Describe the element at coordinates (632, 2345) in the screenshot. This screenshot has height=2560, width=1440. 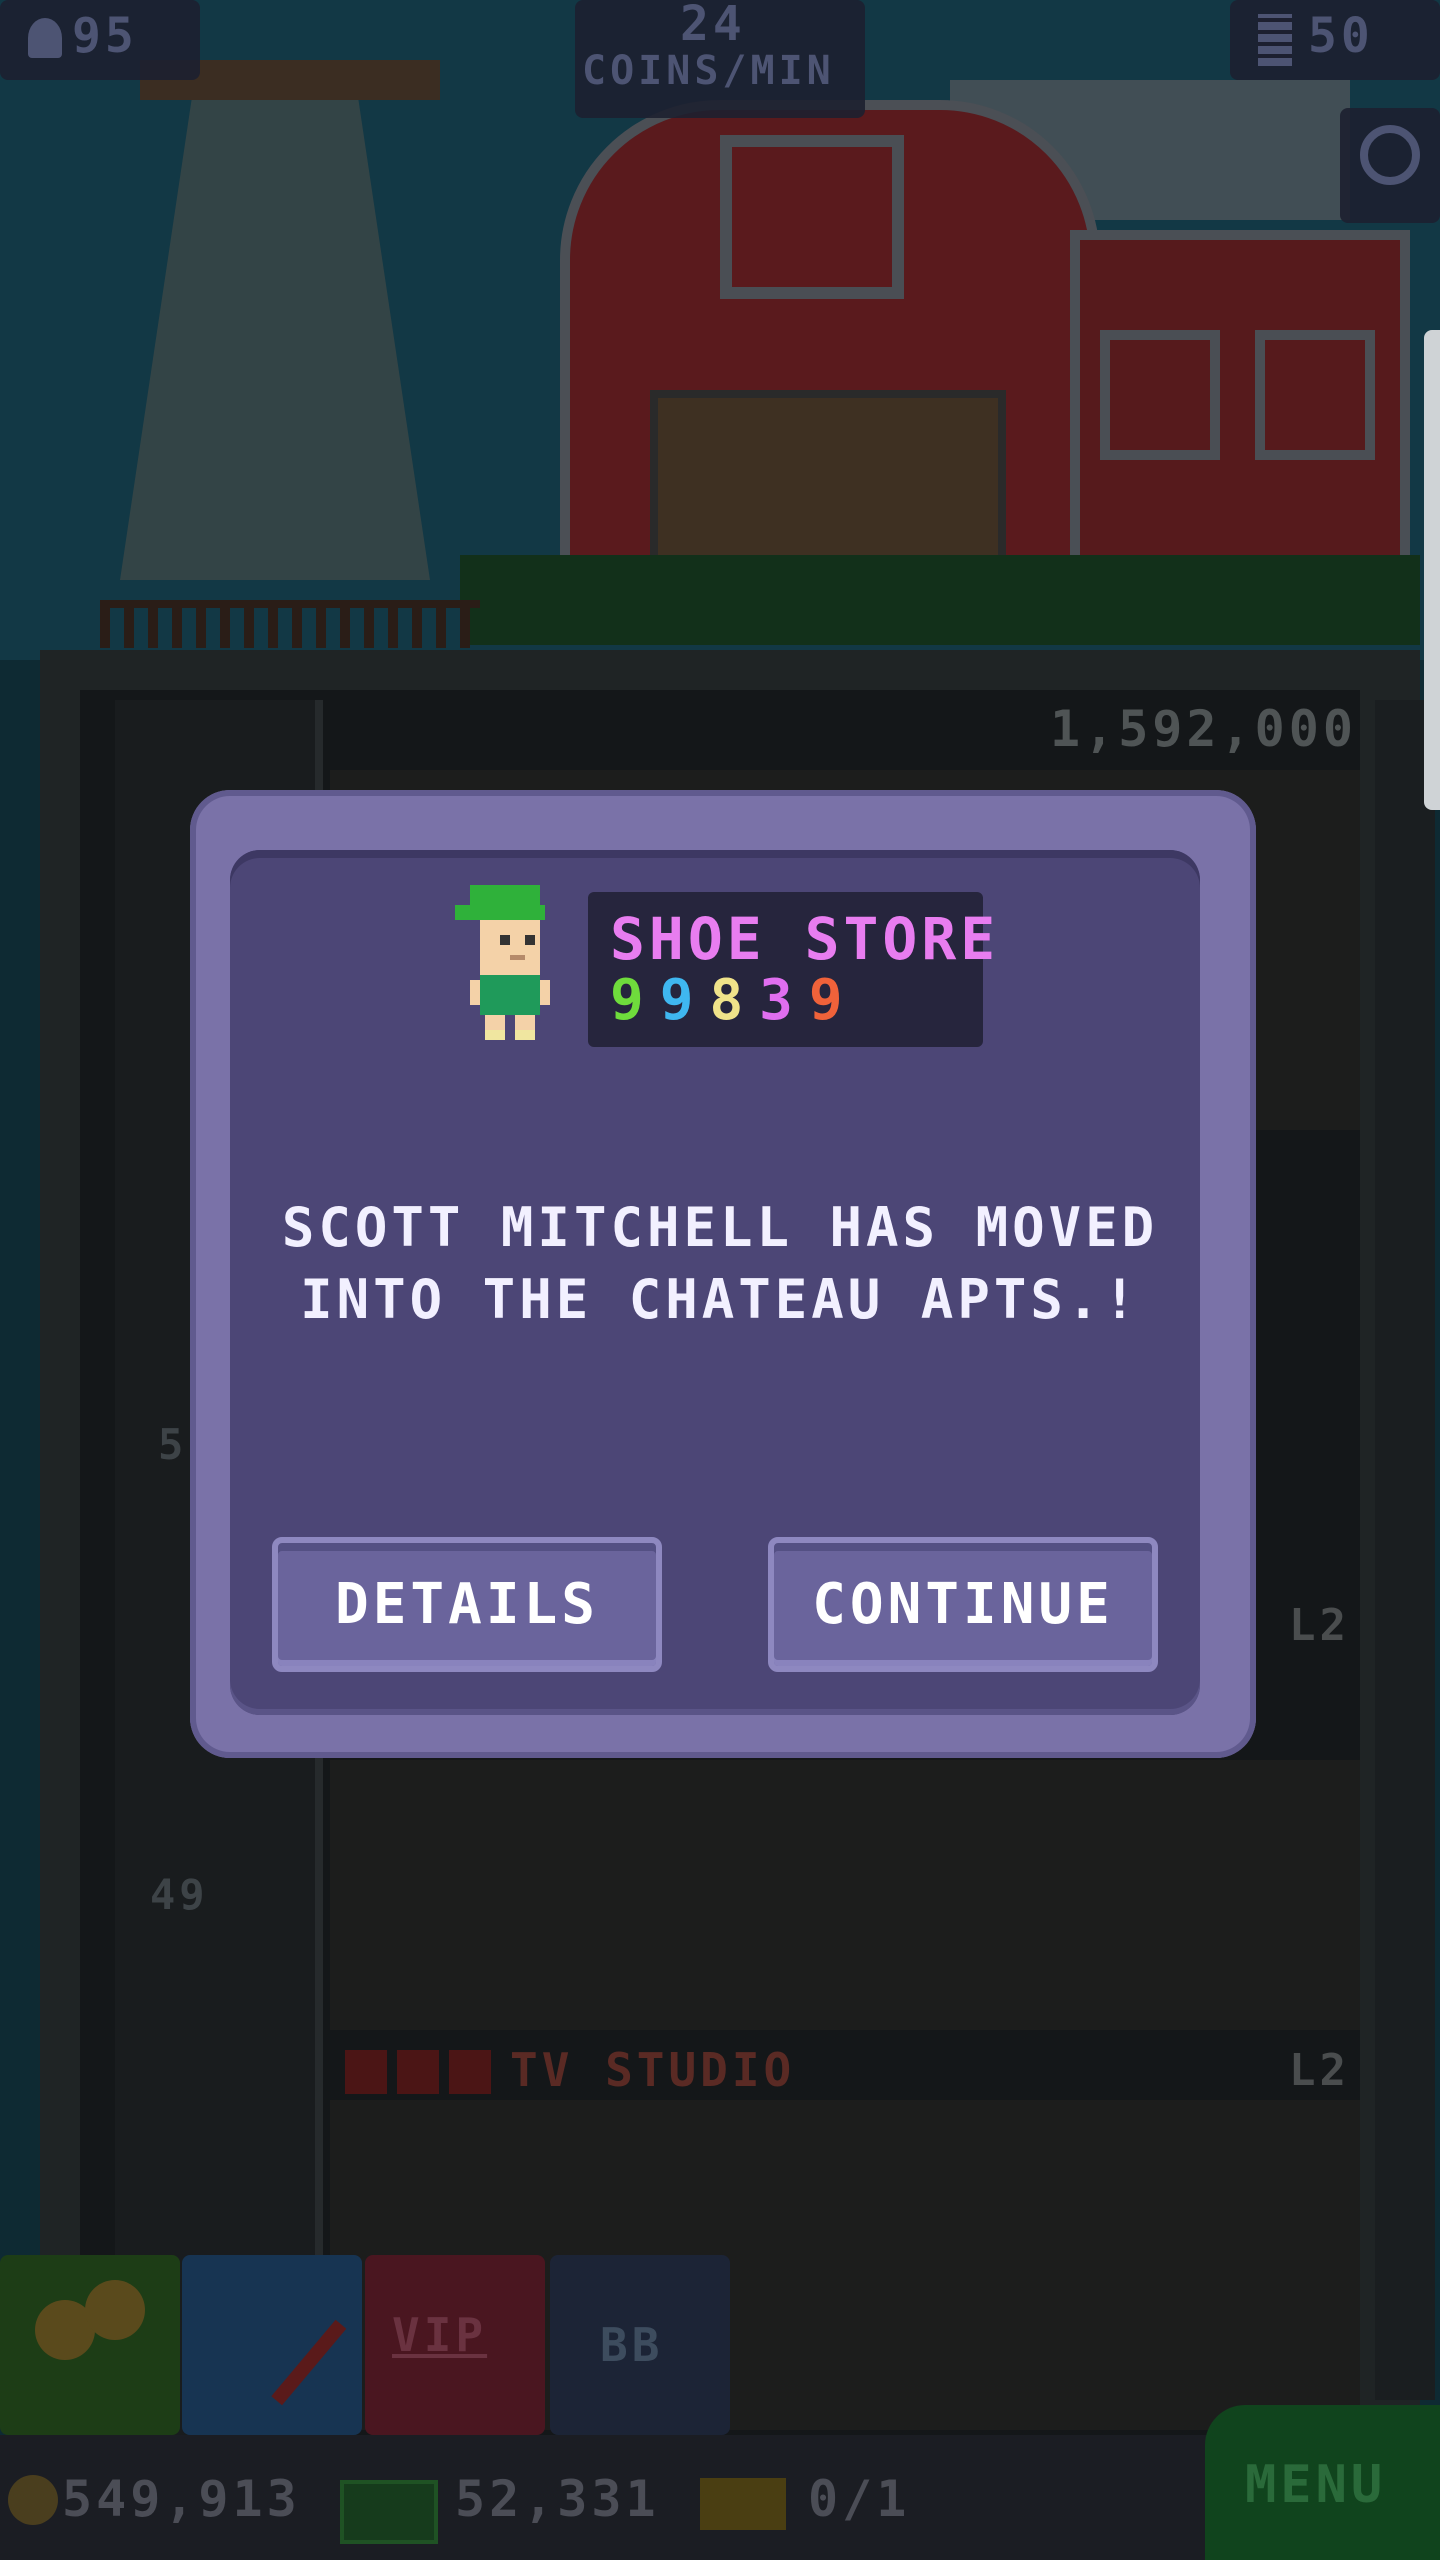
I see `bb-label: BB` at that location.